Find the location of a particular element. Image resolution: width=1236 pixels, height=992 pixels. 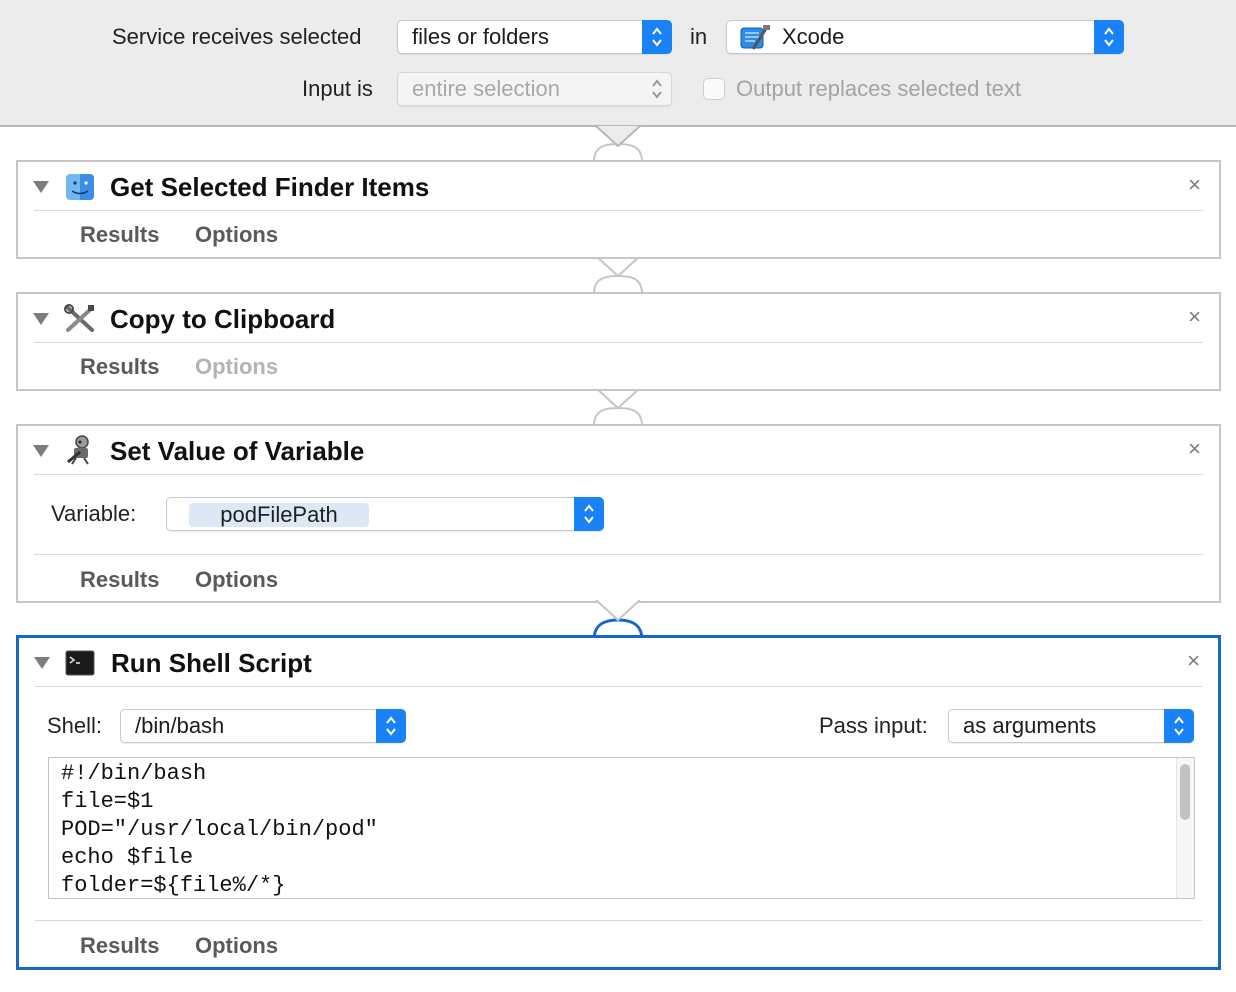

action-title: Set Value of Variable is located at coordinates (237, 451).